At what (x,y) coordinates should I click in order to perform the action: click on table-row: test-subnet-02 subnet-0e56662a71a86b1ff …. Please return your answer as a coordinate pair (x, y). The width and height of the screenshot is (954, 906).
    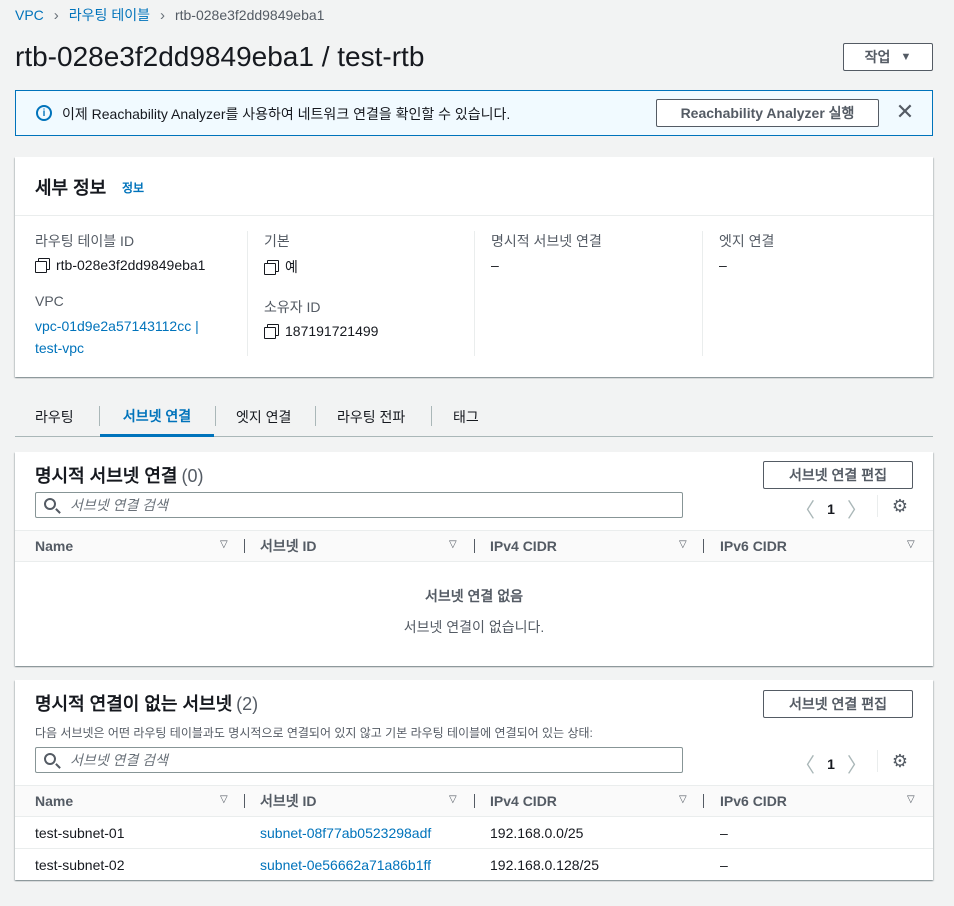
    Looking at the image, I should click on (474, 865).